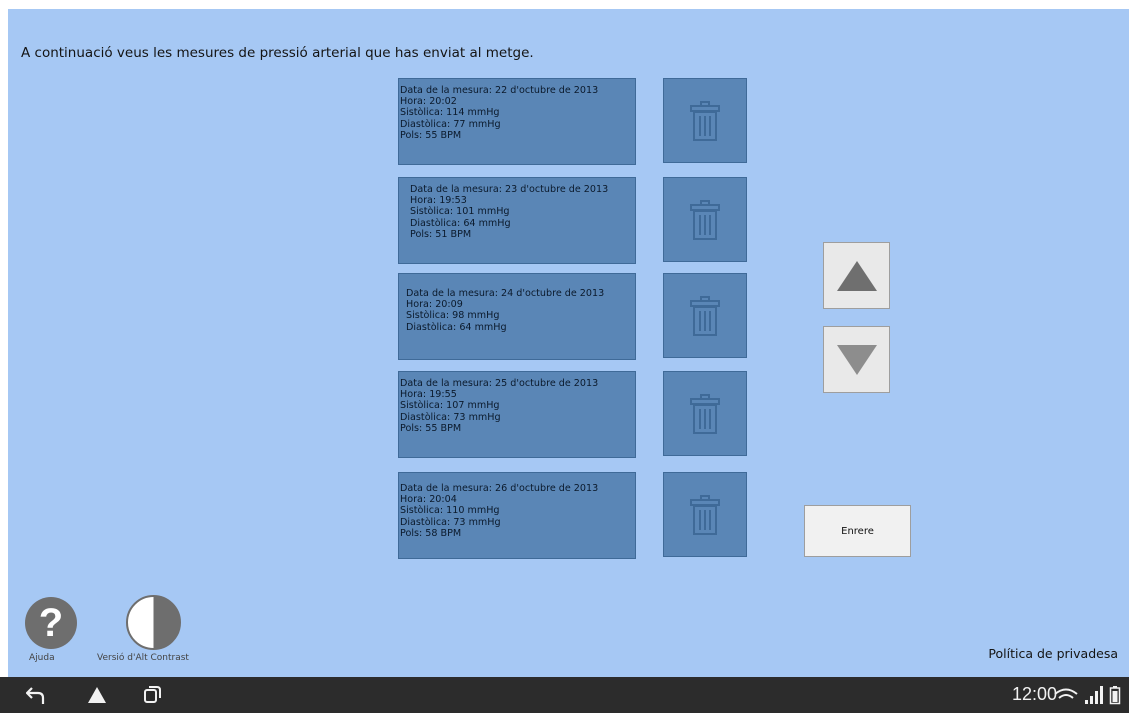  I want to click on help-icon: ?, so click(51, 623).